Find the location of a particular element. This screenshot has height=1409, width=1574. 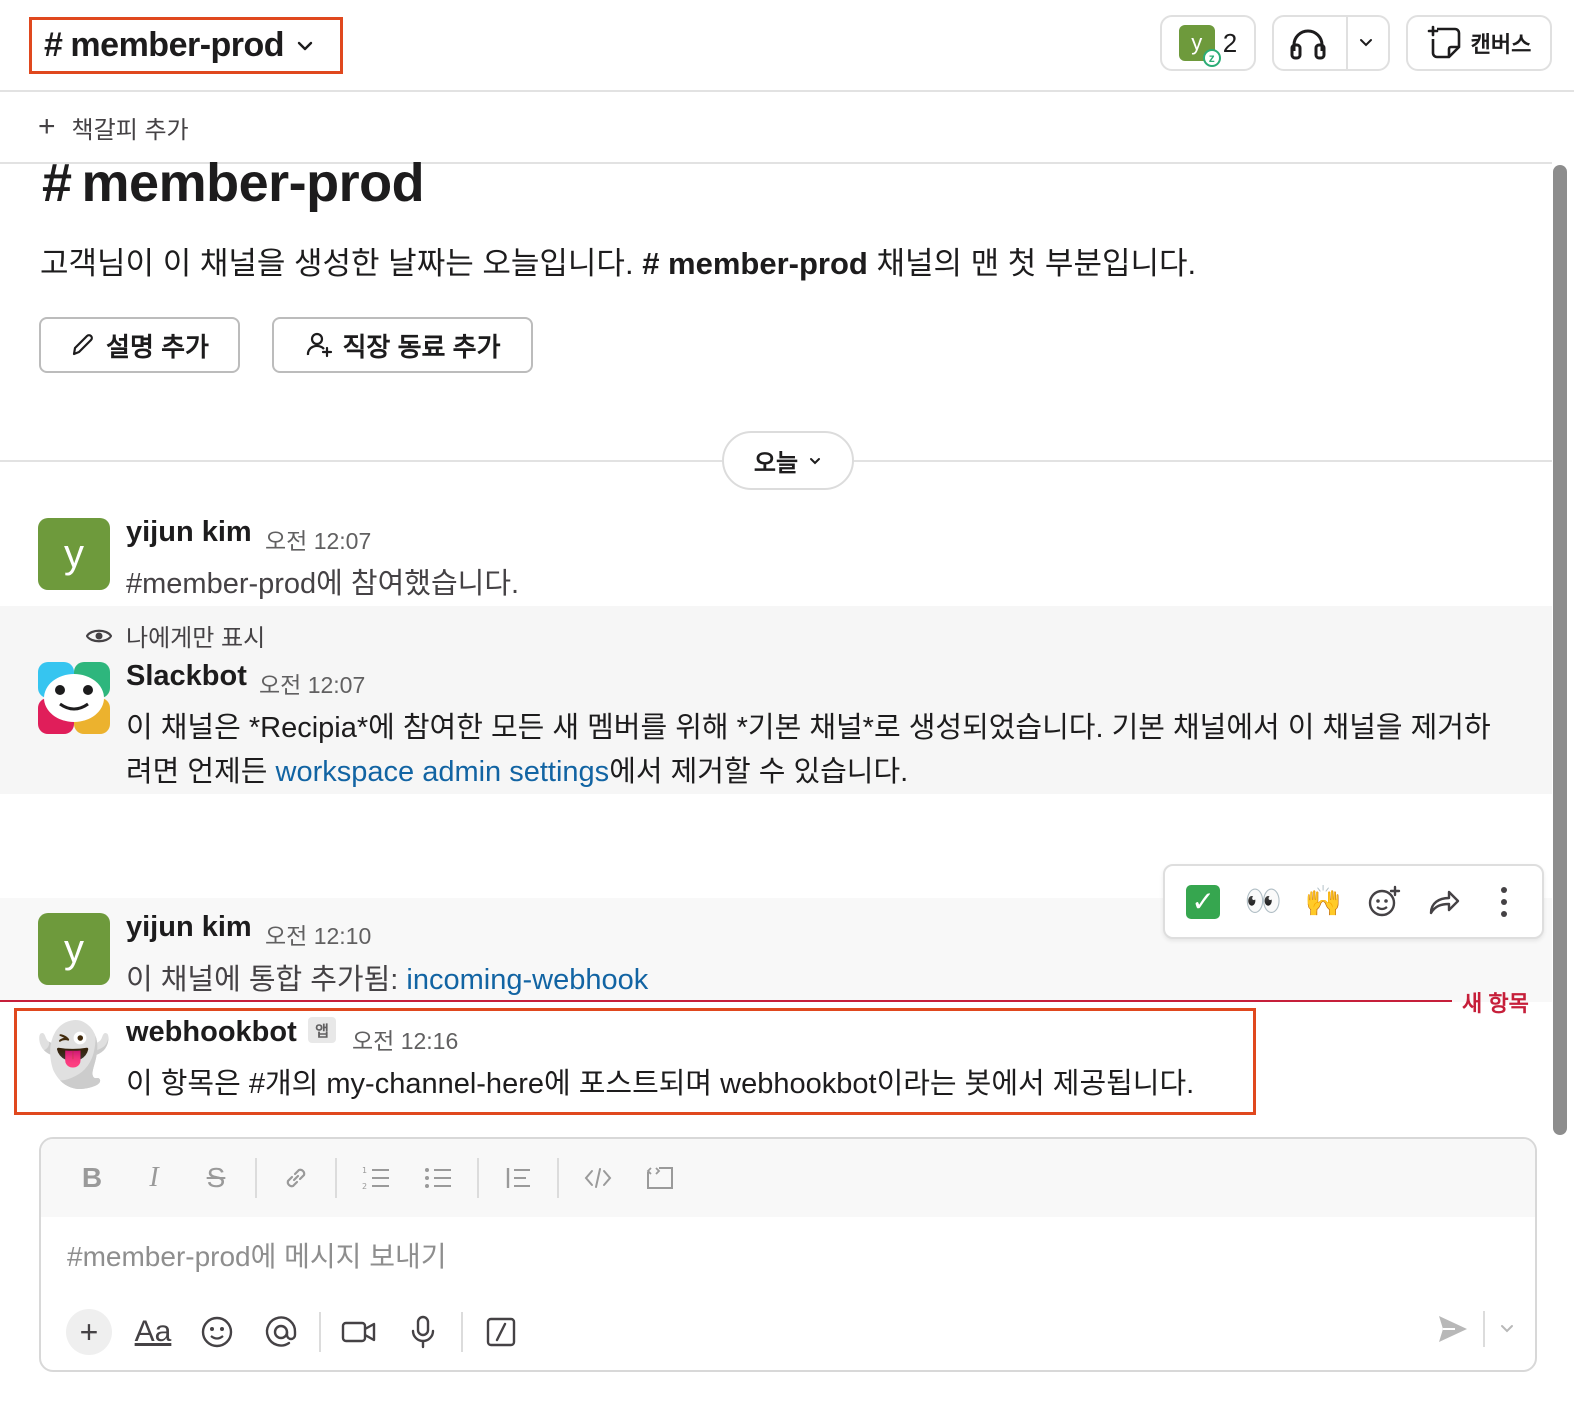

blockquote-icon is located at coordinates (518, 1178).